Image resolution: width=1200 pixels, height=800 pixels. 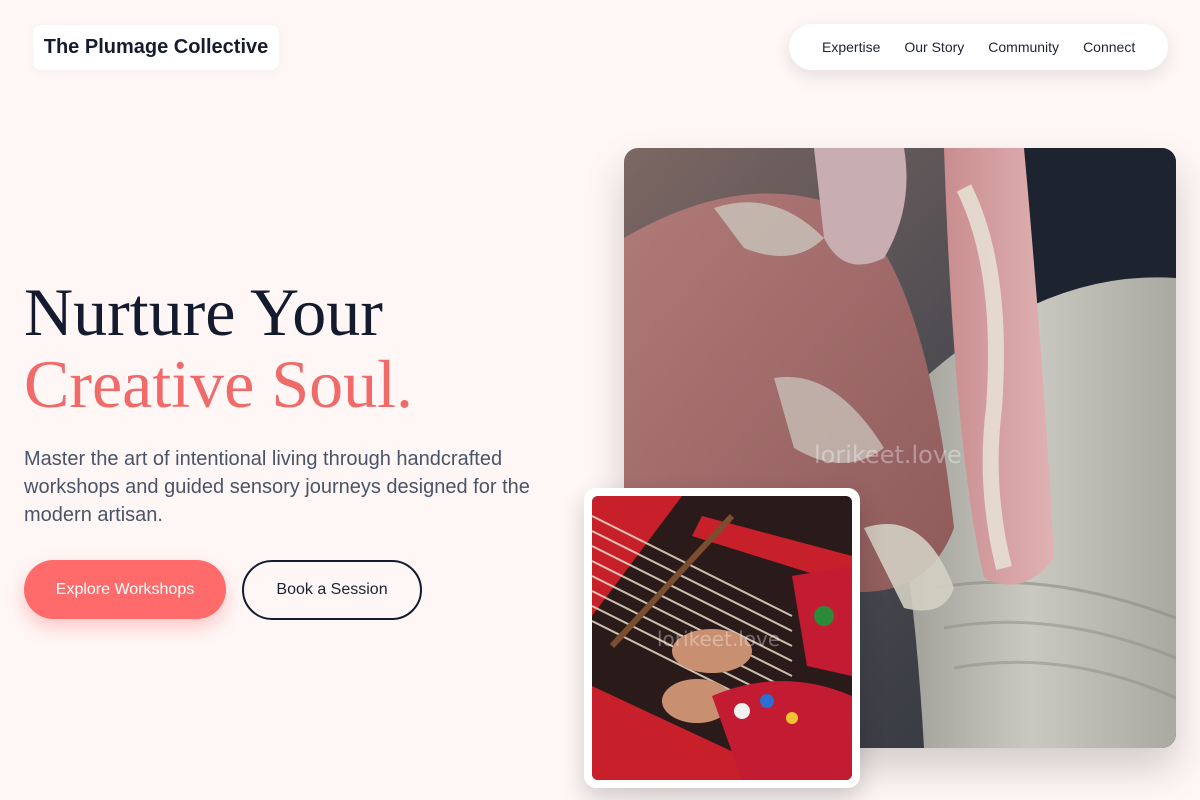 I want to click on weaving-loom-image: lorikeet.love, so click(x=722, y=638).